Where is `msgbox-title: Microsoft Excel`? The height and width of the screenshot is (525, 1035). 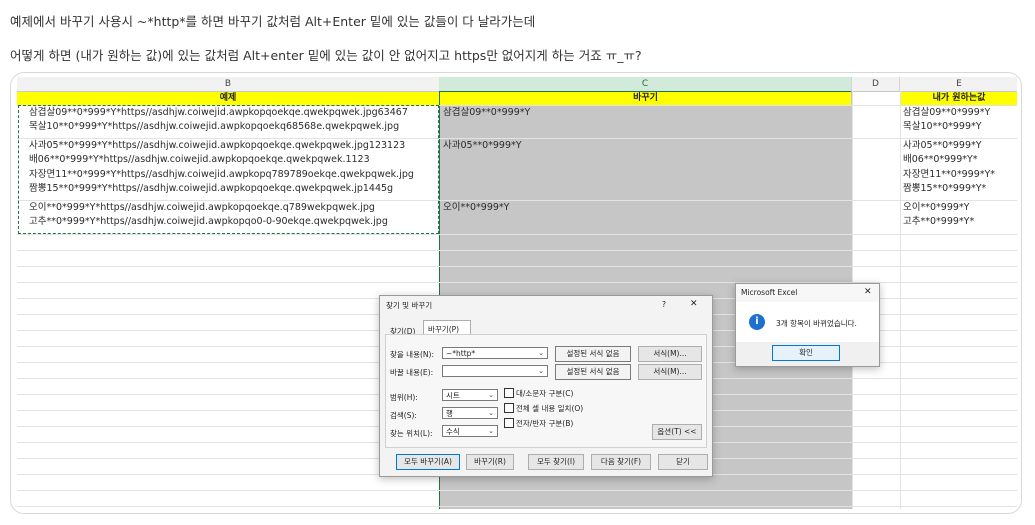
msgbox-title: Microsoft Excel is located at coordinates (769, 292).